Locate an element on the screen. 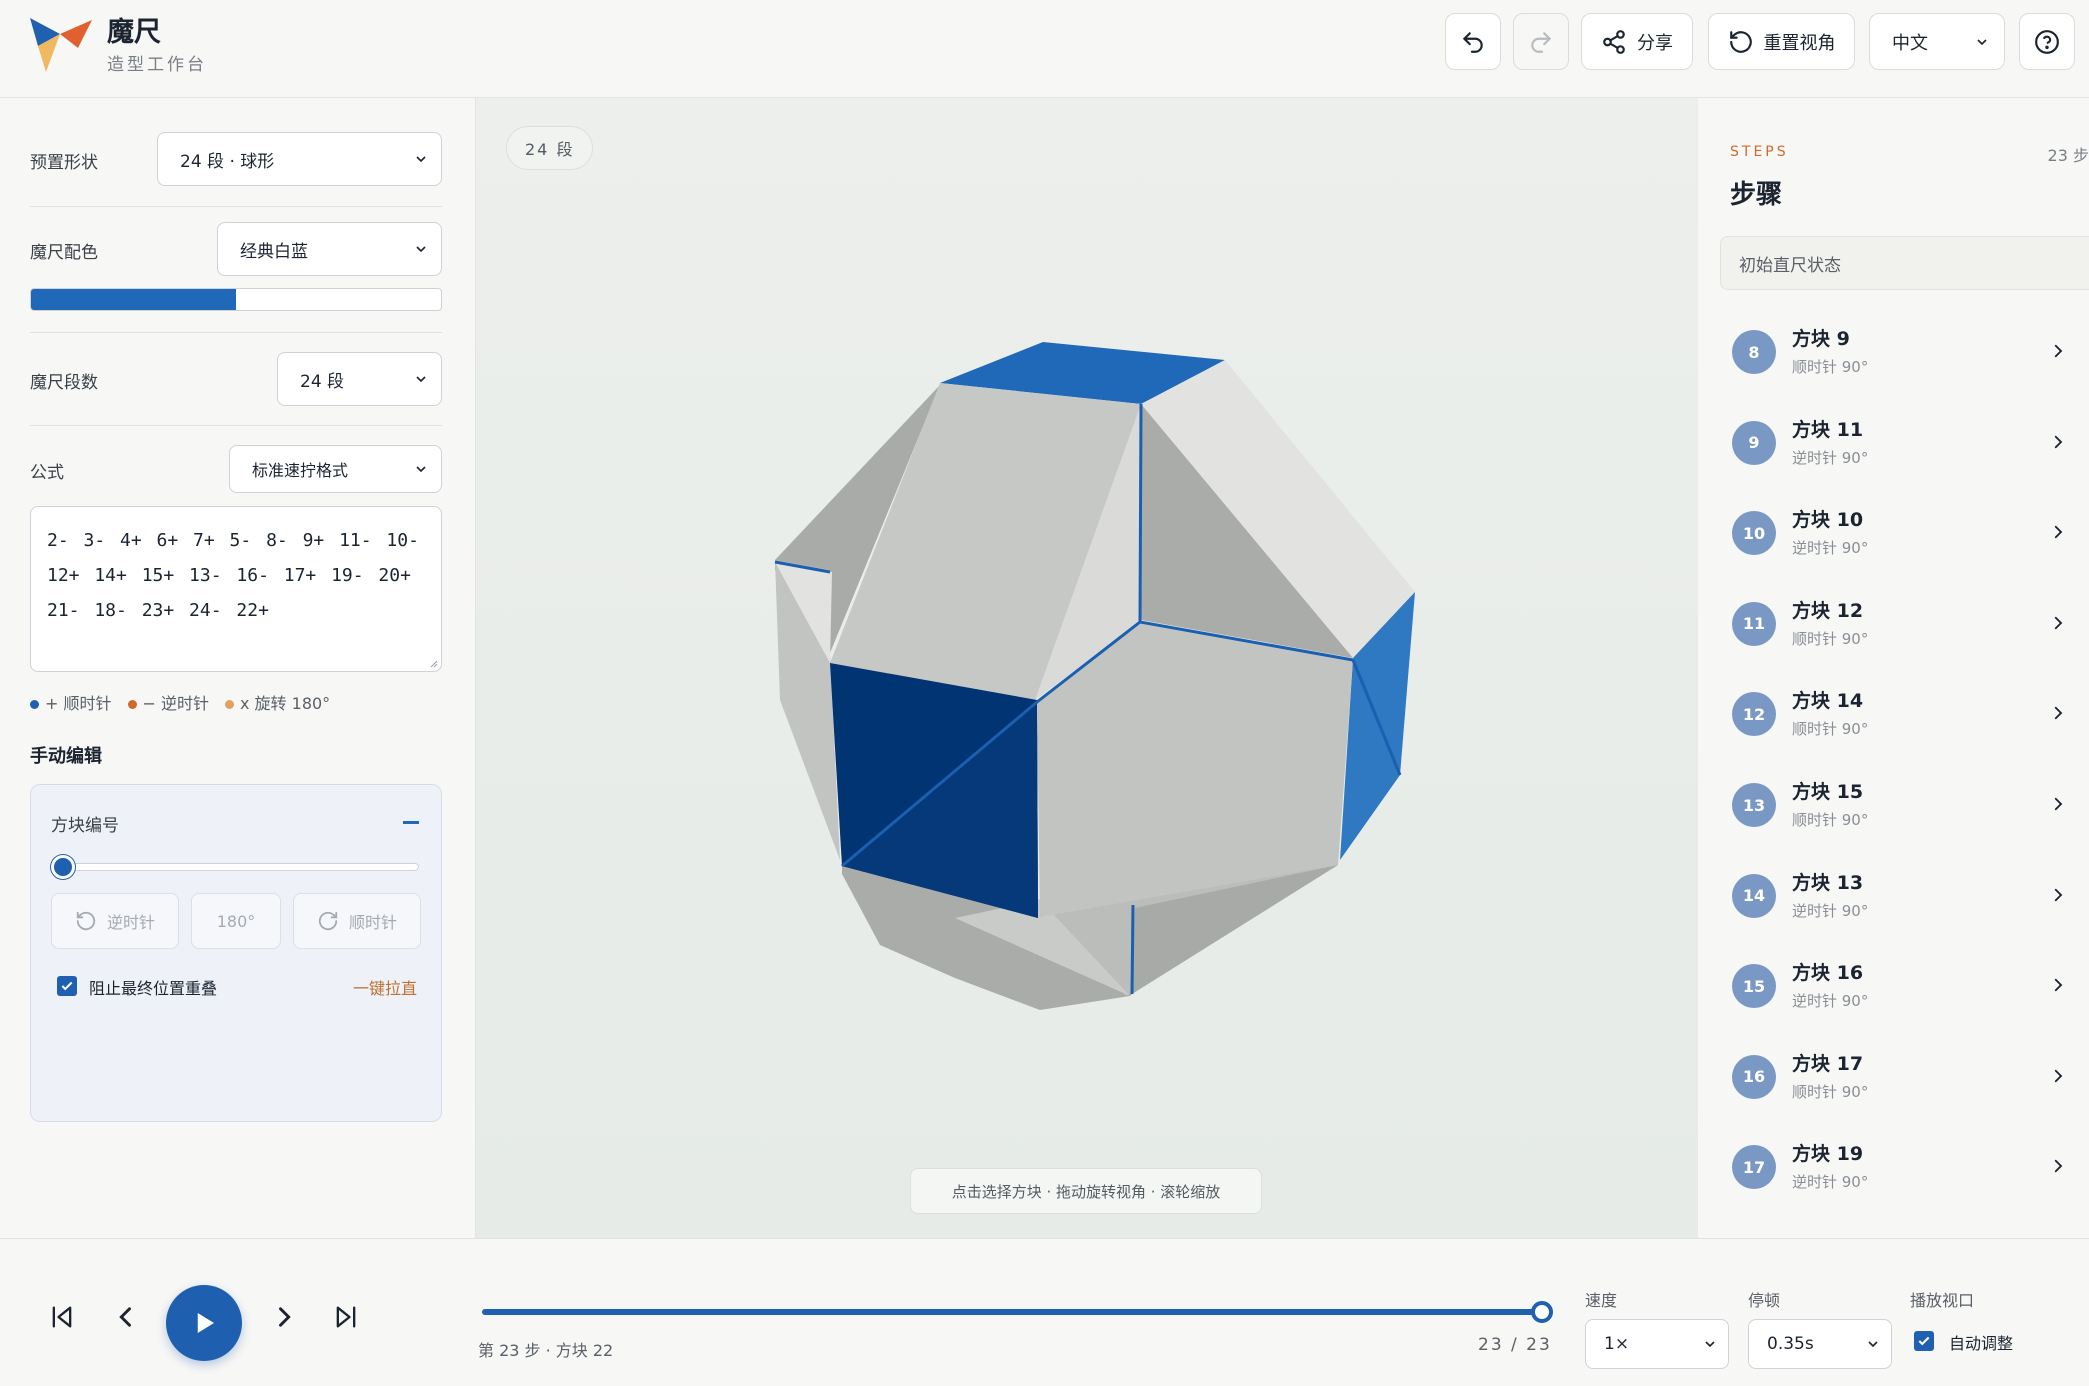  checkmark-icon is located at coordinates (1924, 1341).